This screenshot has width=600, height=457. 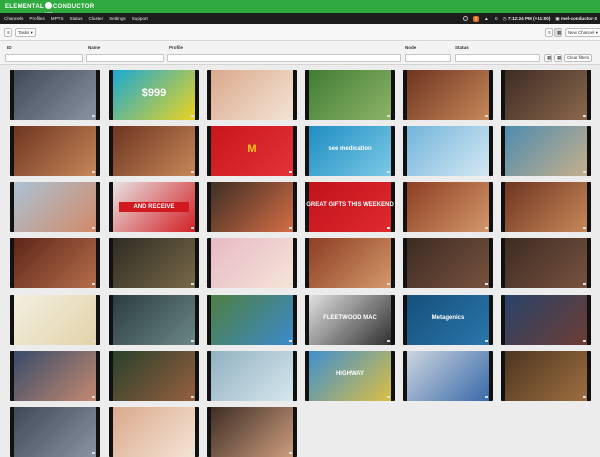 What do you see at coordinates (252, 320) in the screenshot?
I see `channel-thumbnail-blue-car` at bounding box center [252, 320].